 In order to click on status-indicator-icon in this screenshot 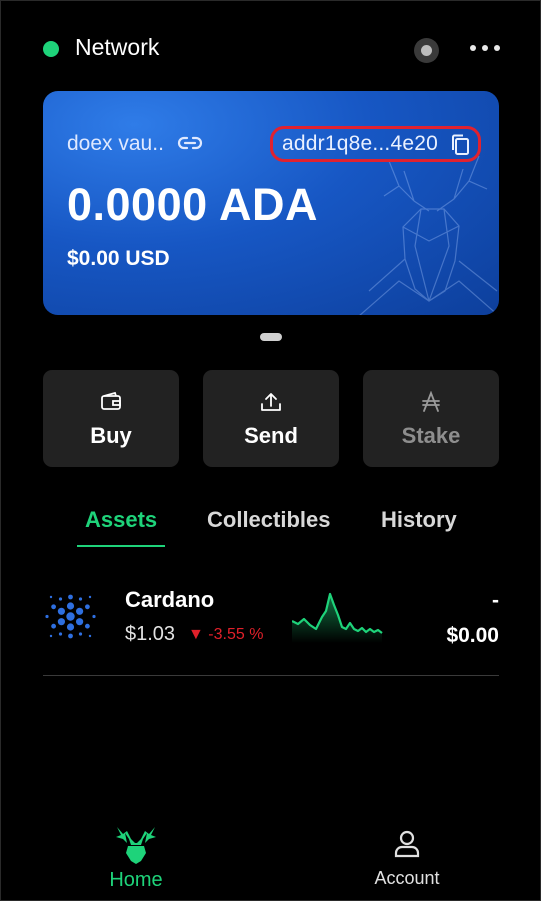, I will do `click(426, 50)`.